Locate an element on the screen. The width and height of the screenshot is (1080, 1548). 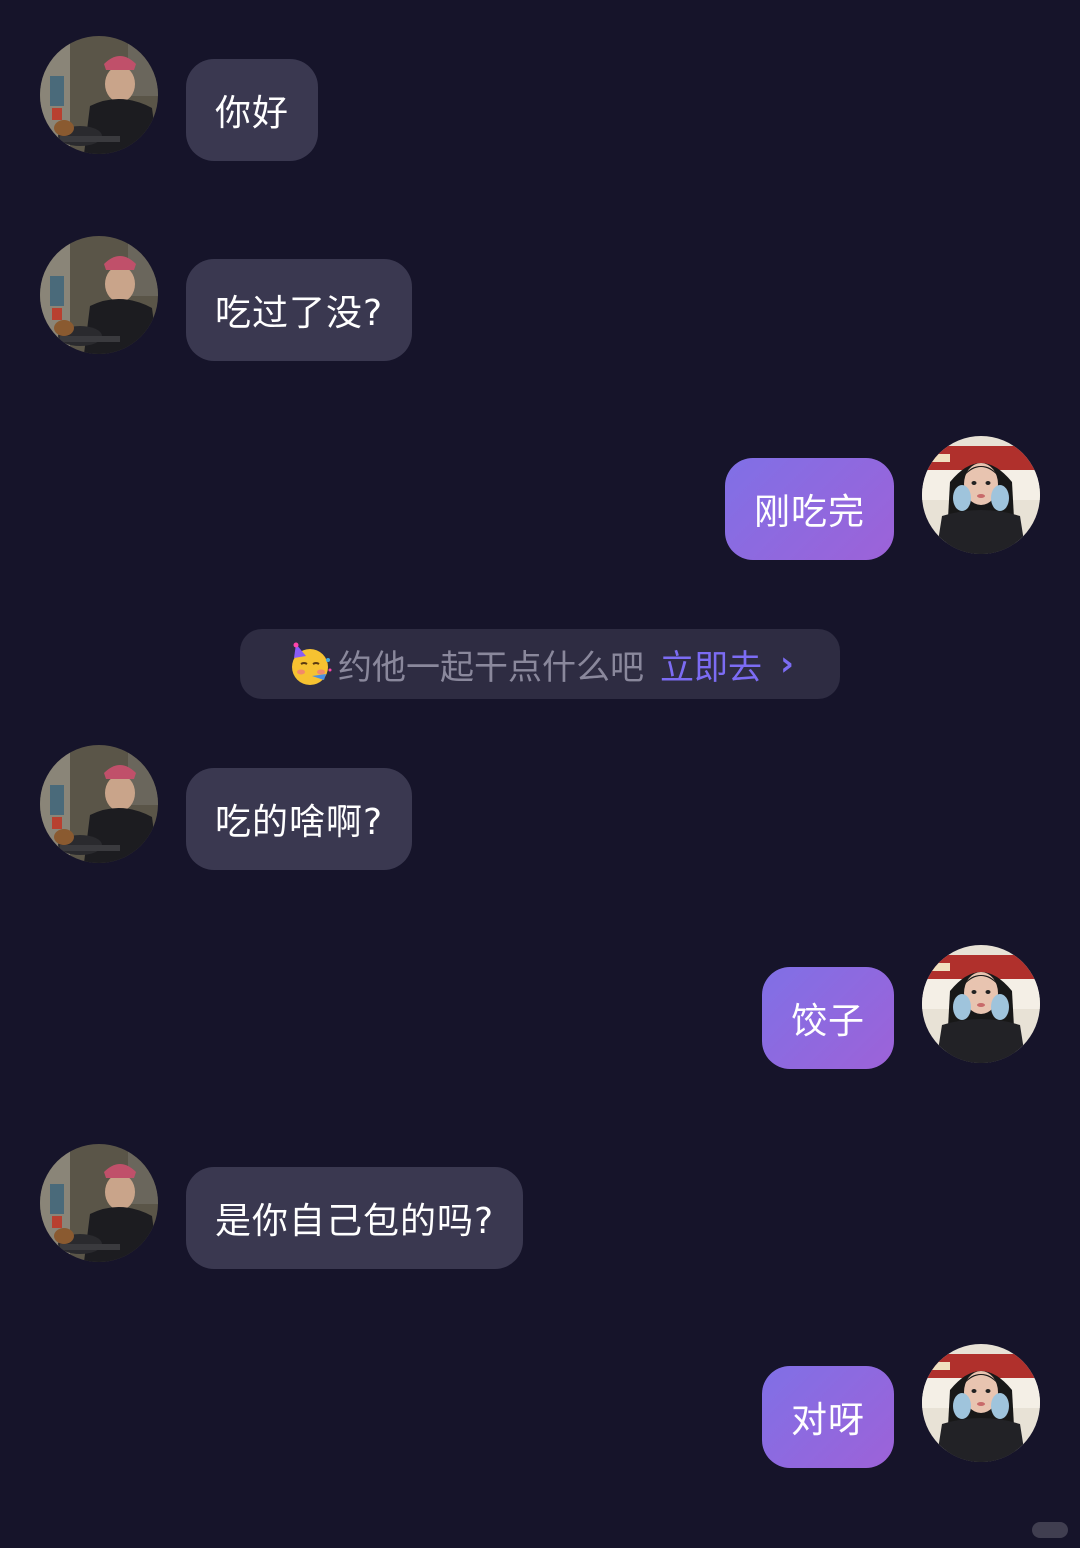
message-row-outgoing: 对呀 is located at coordinates (540, 1406).